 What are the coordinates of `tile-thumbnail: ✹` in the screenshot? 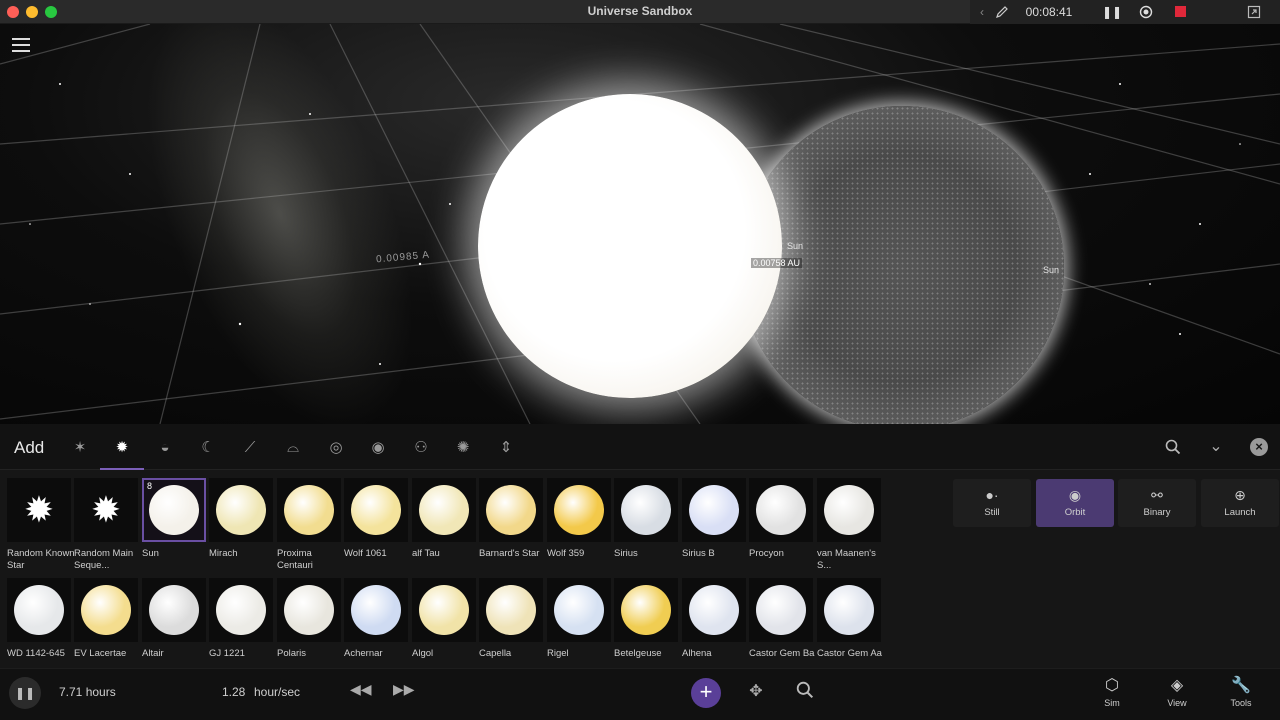 It's located at (39, 510).